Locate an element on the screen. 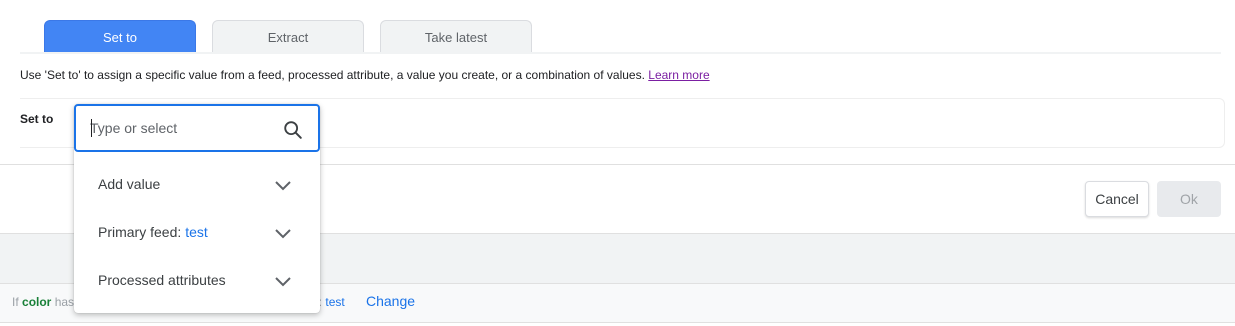 The height and width of the screenshot is (326, 1235). condition-verb: has is located at coordinates (64, 302).